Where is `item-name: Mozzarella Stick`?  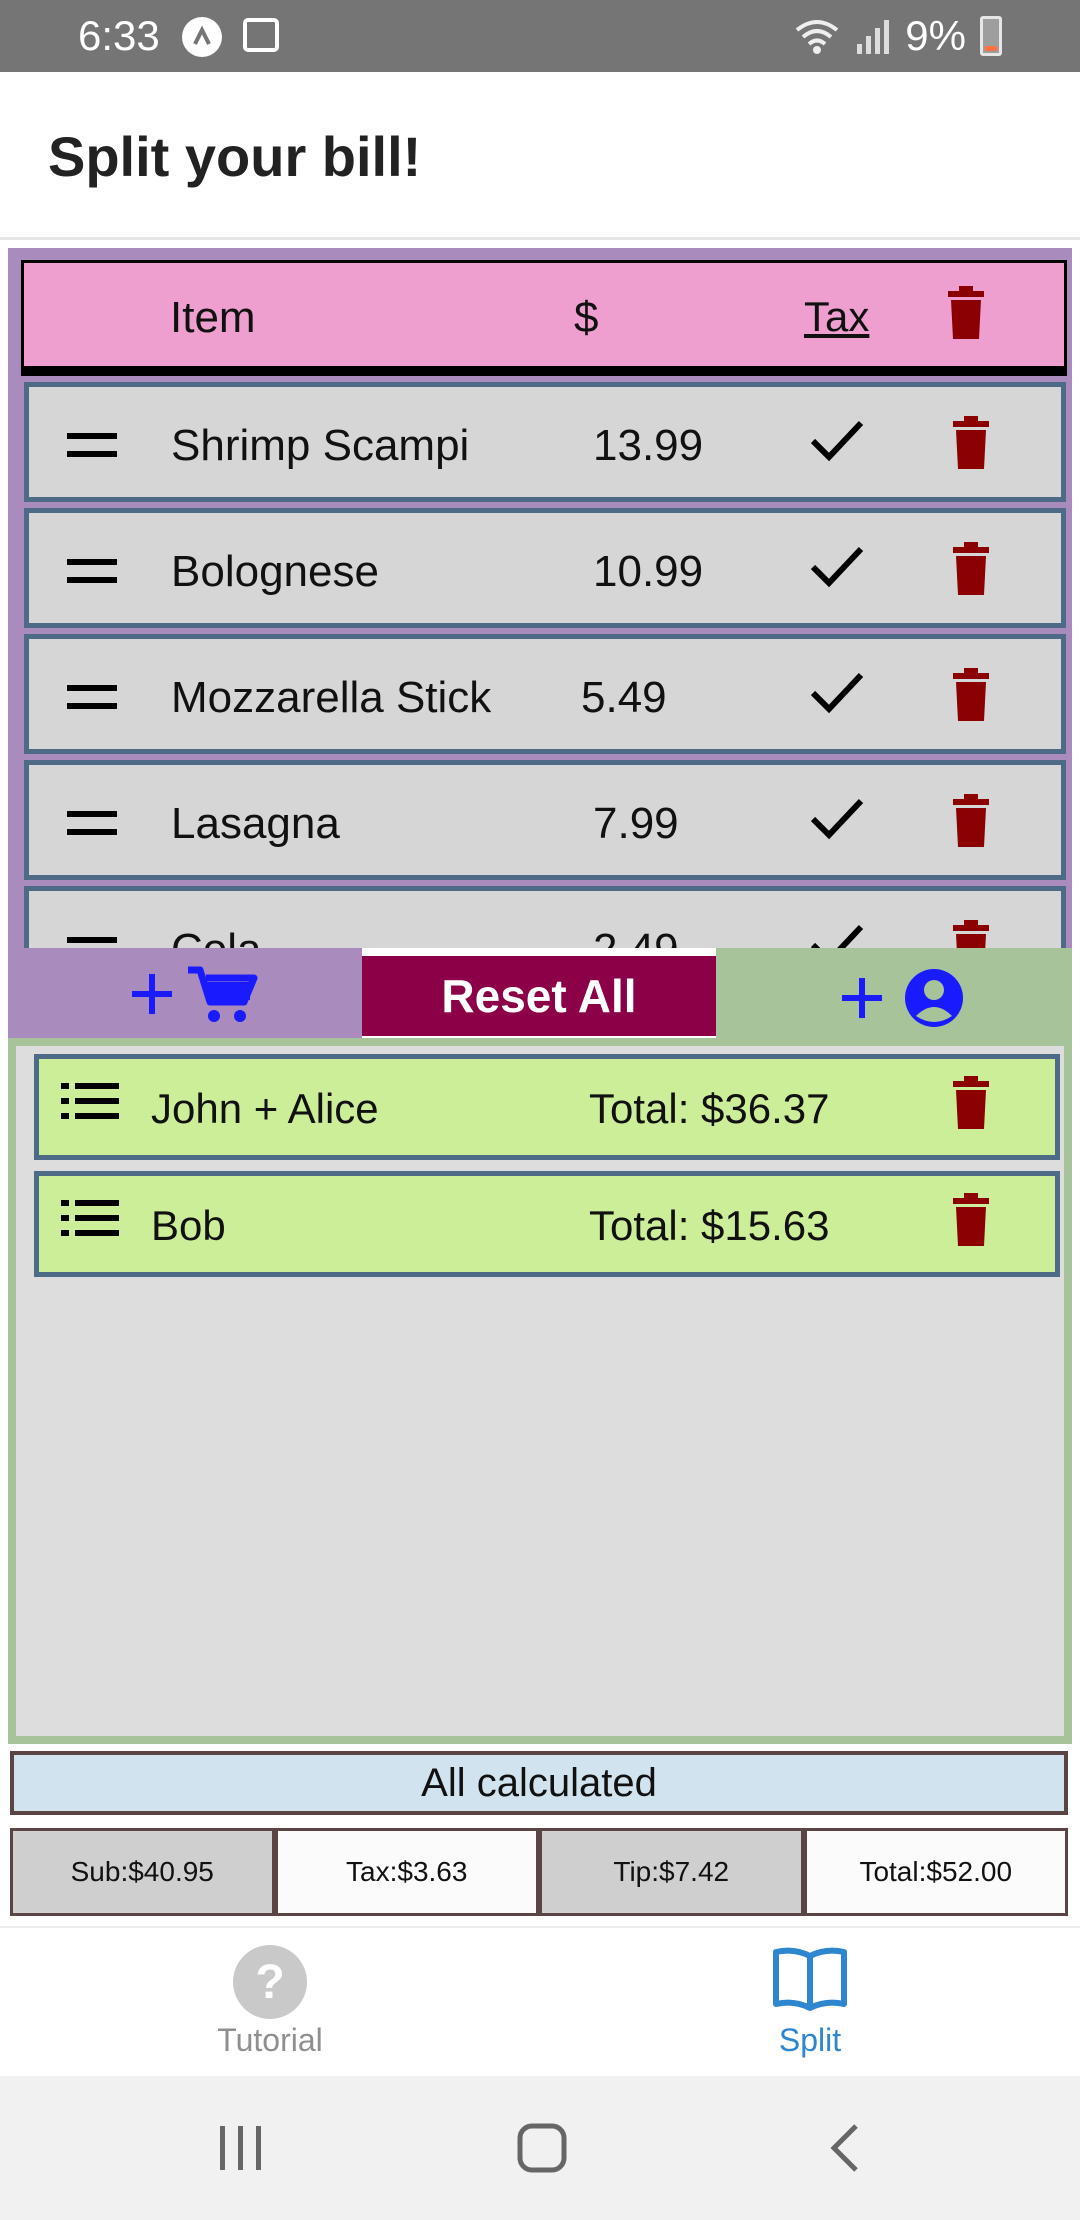
item-name: Mozzarella Stick is located at coordinates (331, 697).